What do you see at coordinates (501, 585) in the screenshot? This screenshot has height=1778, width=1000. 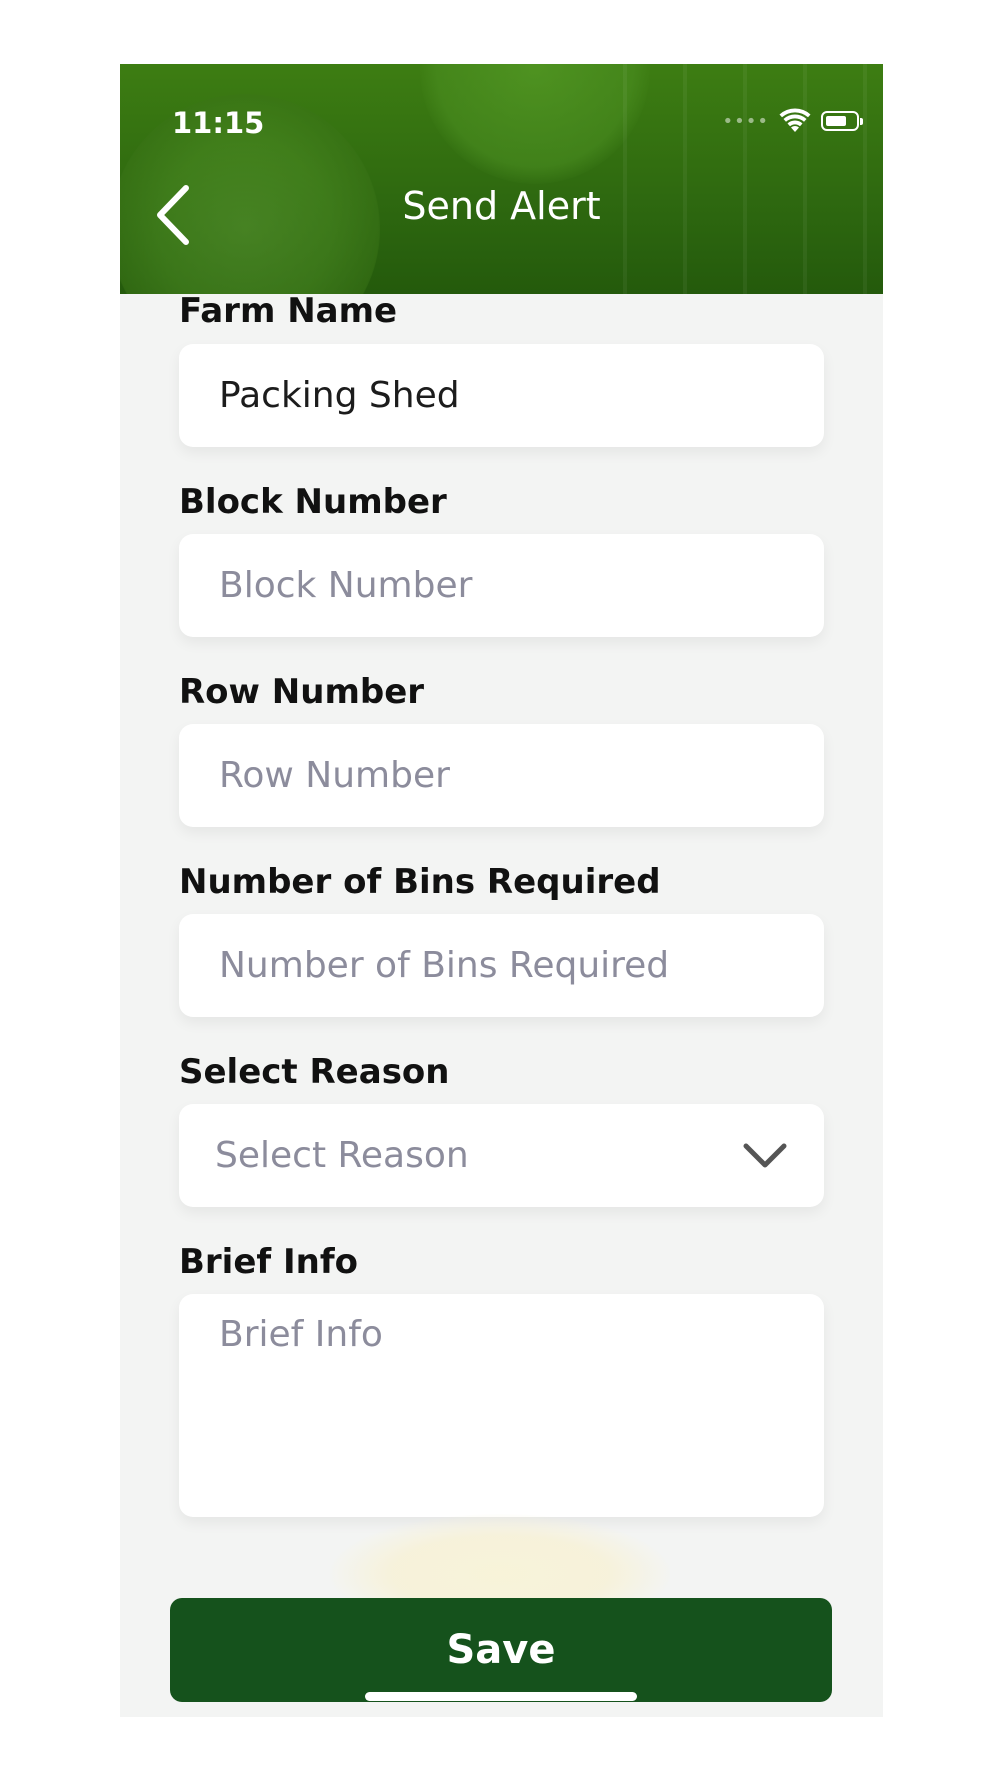 I see `block-number-field: Block Number` at bounding box center [501, 585].